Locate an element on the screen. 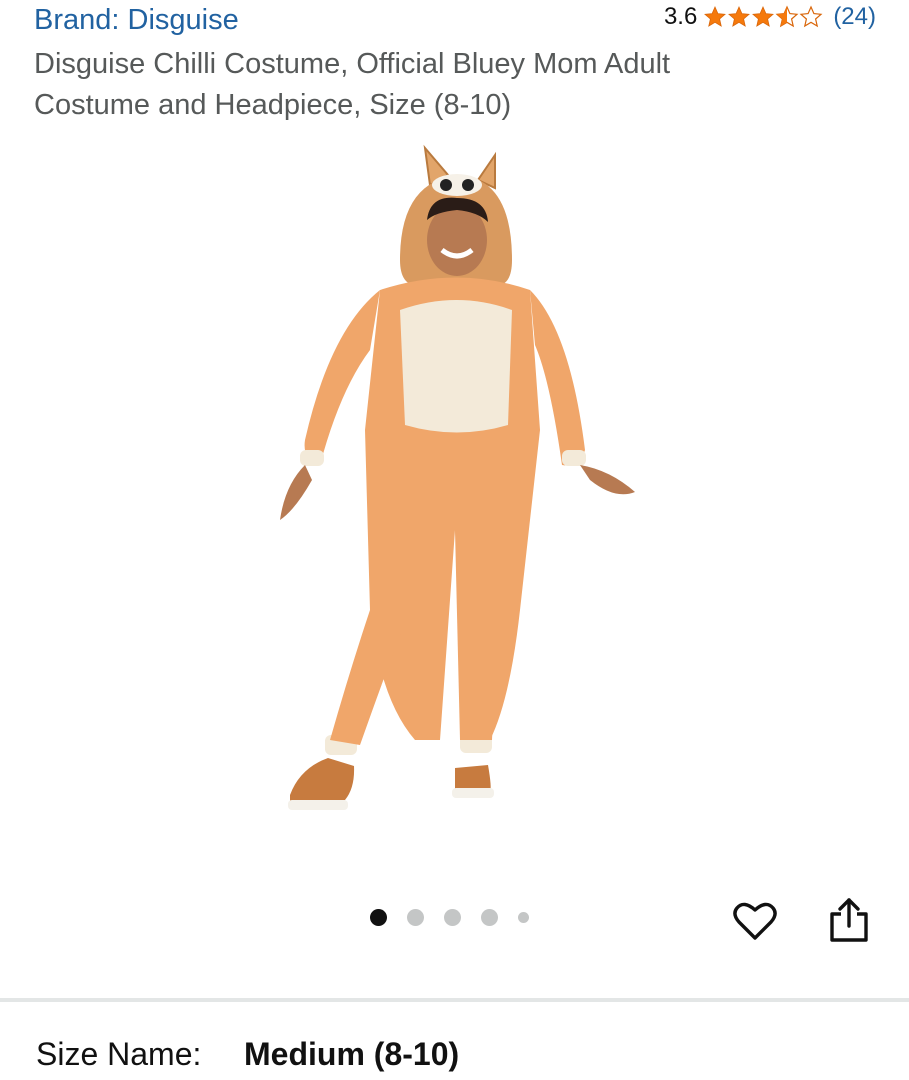 This screenshot has height=1080, width=909. rating-count-link: (24) is located at coordinates (854, 17).